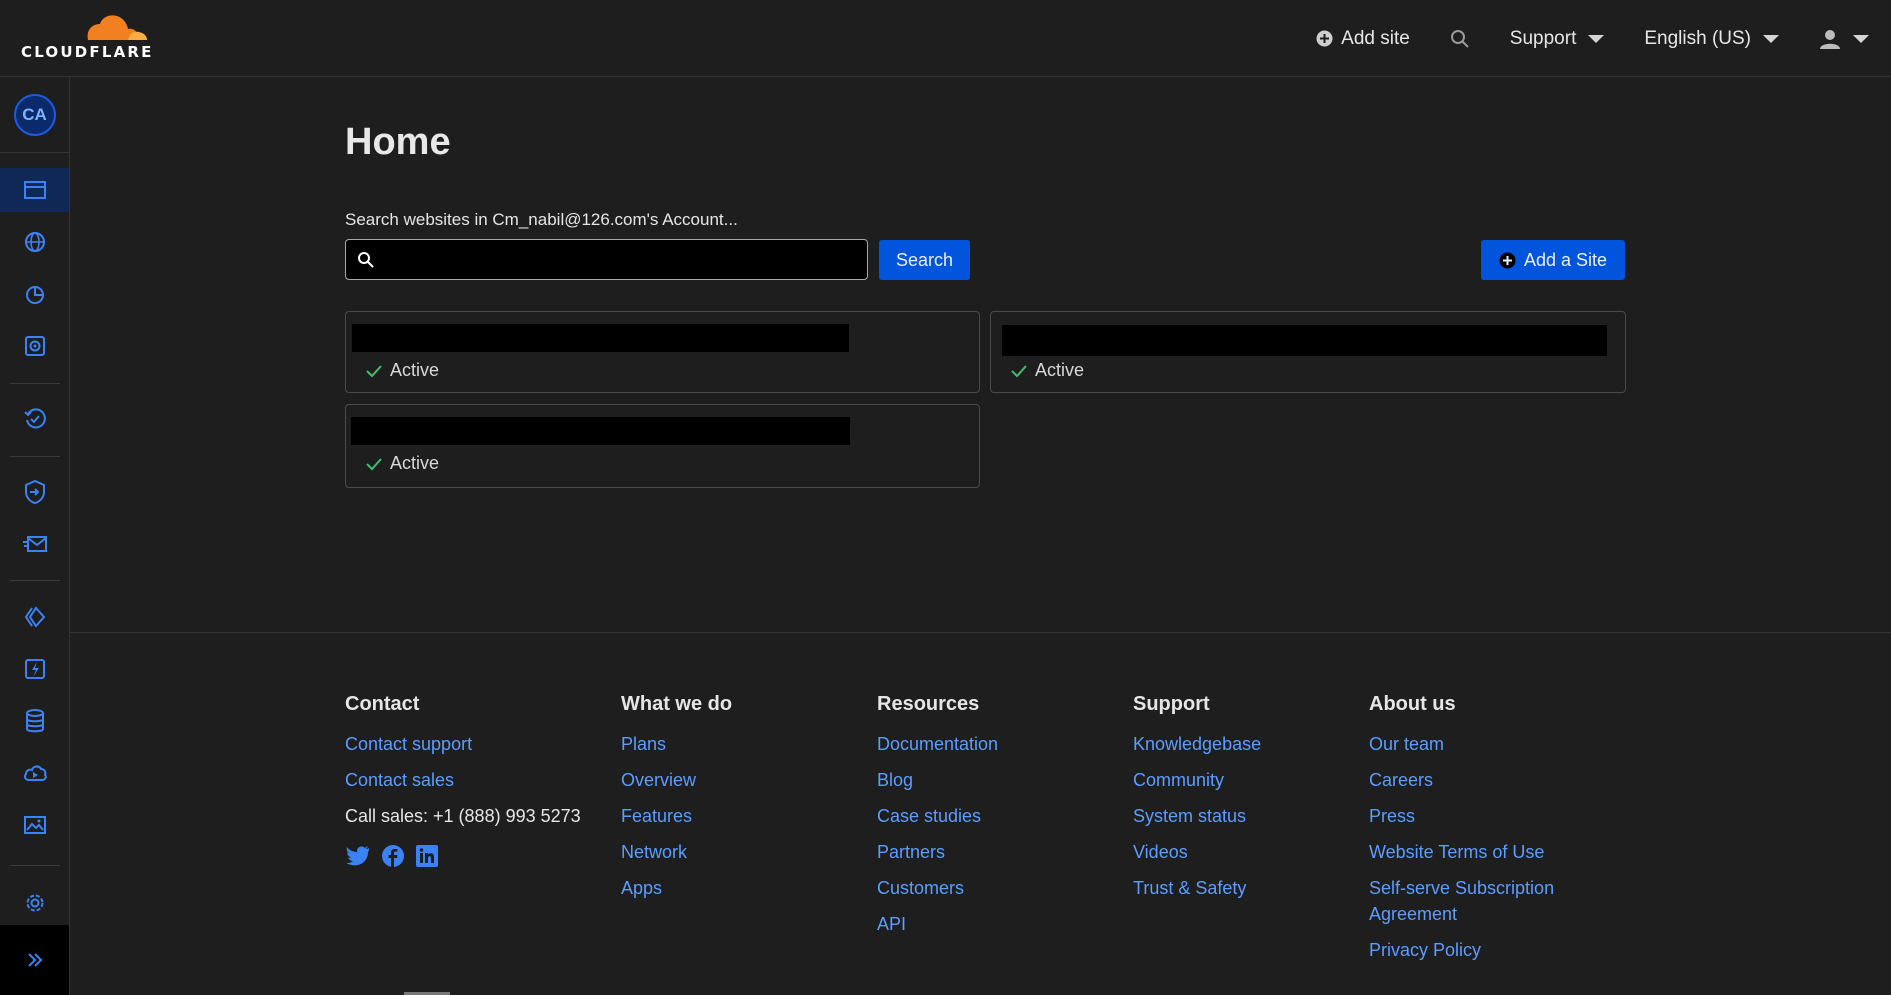 The width and height of the screenshot is (1891, 995). I want to click on language-dropdown: English (US), so click(1711, 39).